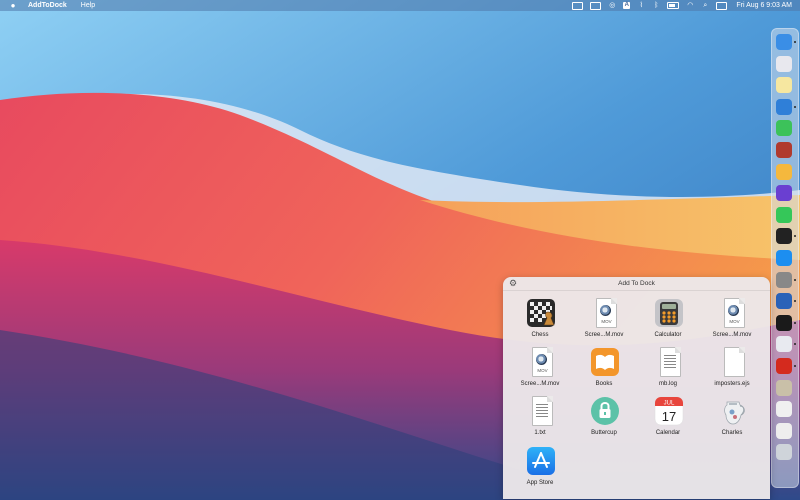  I want to click on focus-icon: ◎, so click(612, 5).